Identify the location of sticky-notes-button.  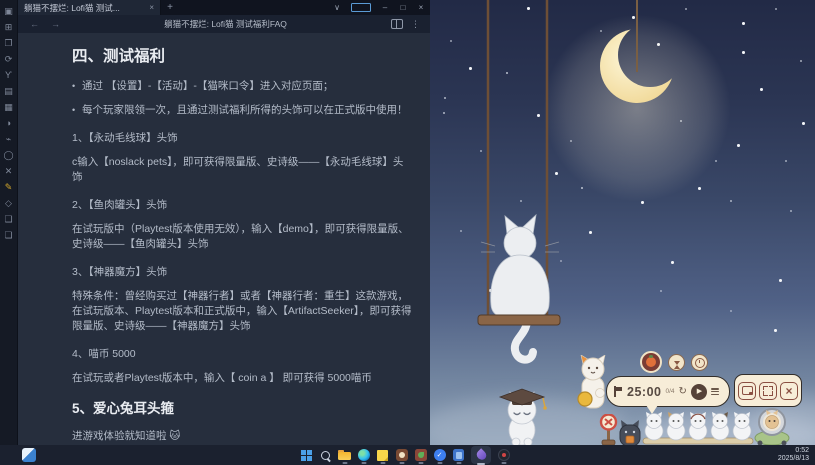
(382, 455).